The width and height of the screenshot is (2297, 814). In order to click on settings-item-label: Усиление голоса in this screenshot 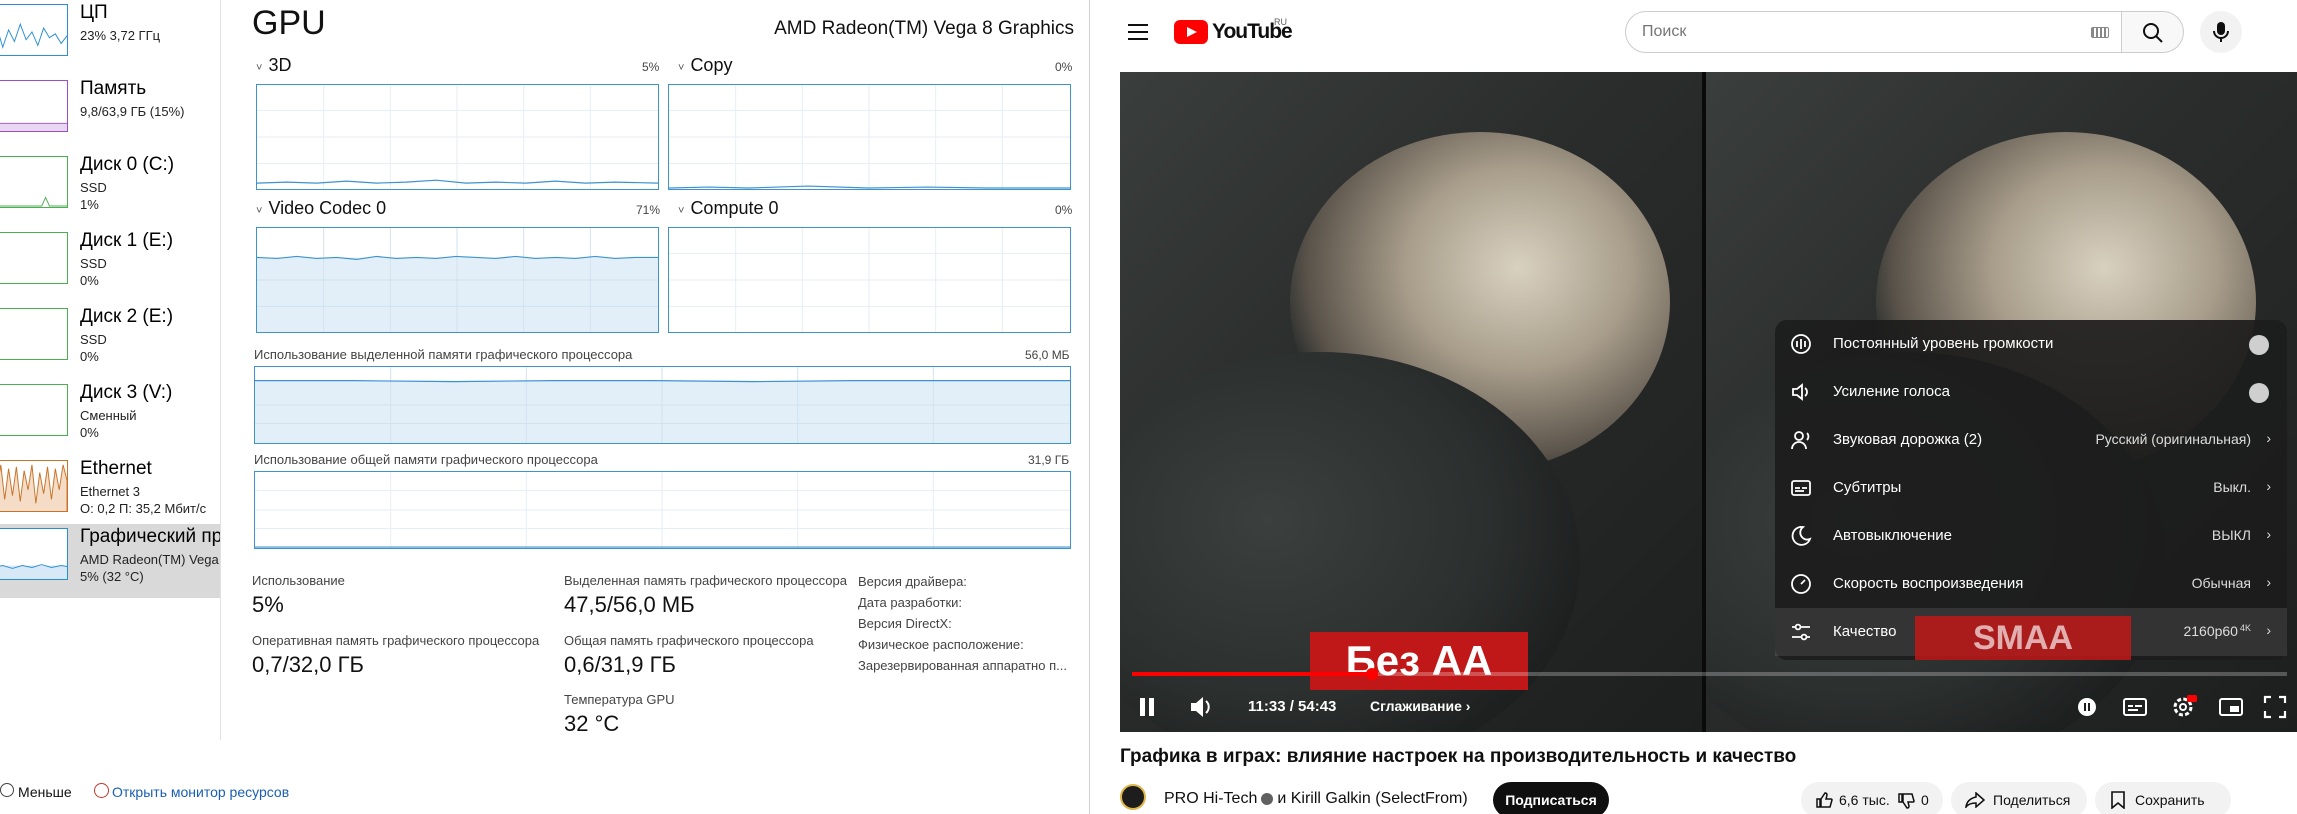, I will do `click(1891, 391)`.